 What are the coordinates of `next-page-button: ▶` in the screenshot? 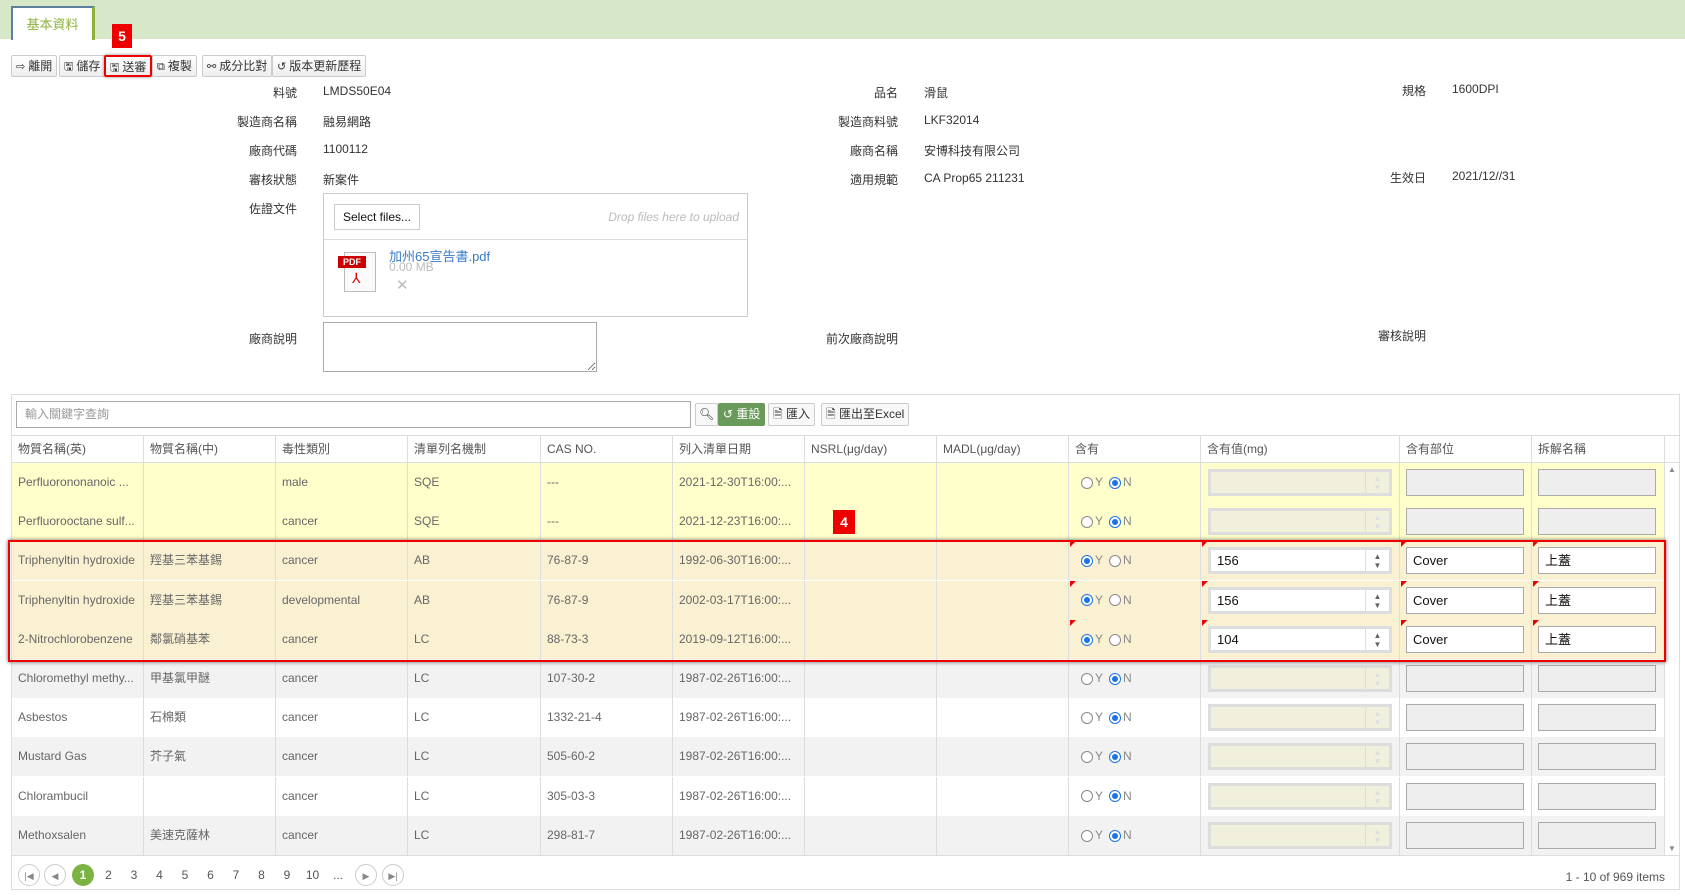 It's located at (366, 875).